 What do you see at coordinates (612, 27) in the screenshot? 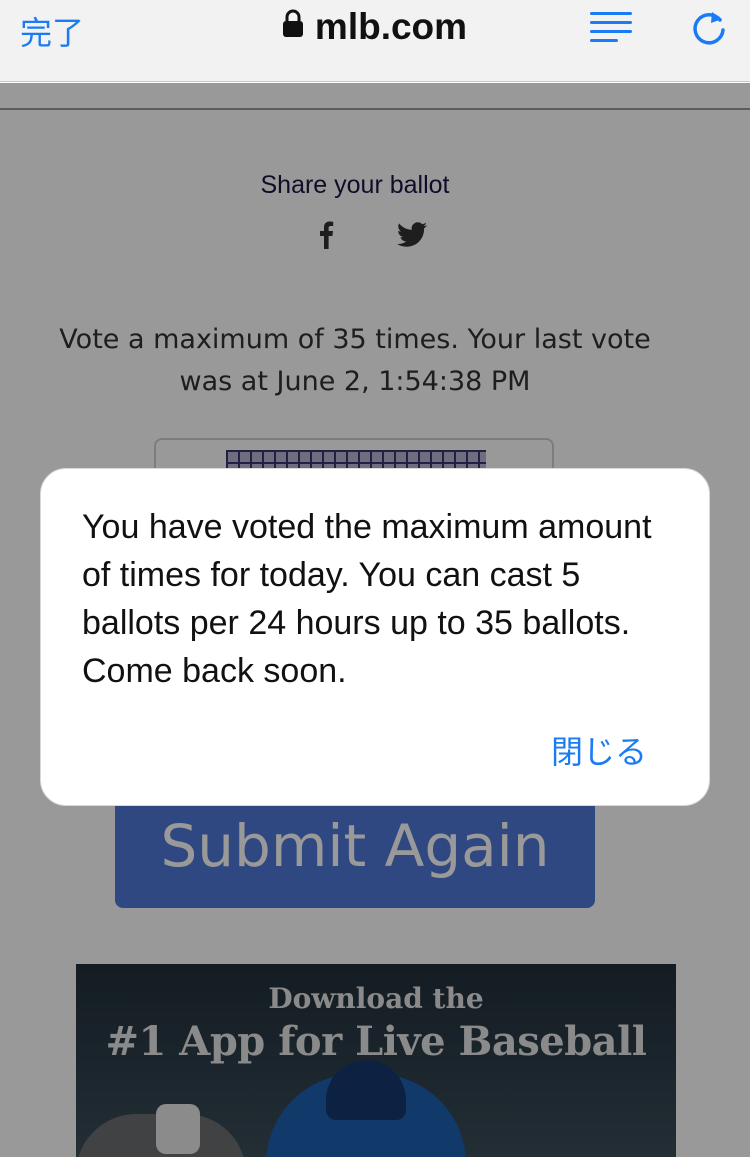
I see `reader-icon` at bounding box center [612, 27].